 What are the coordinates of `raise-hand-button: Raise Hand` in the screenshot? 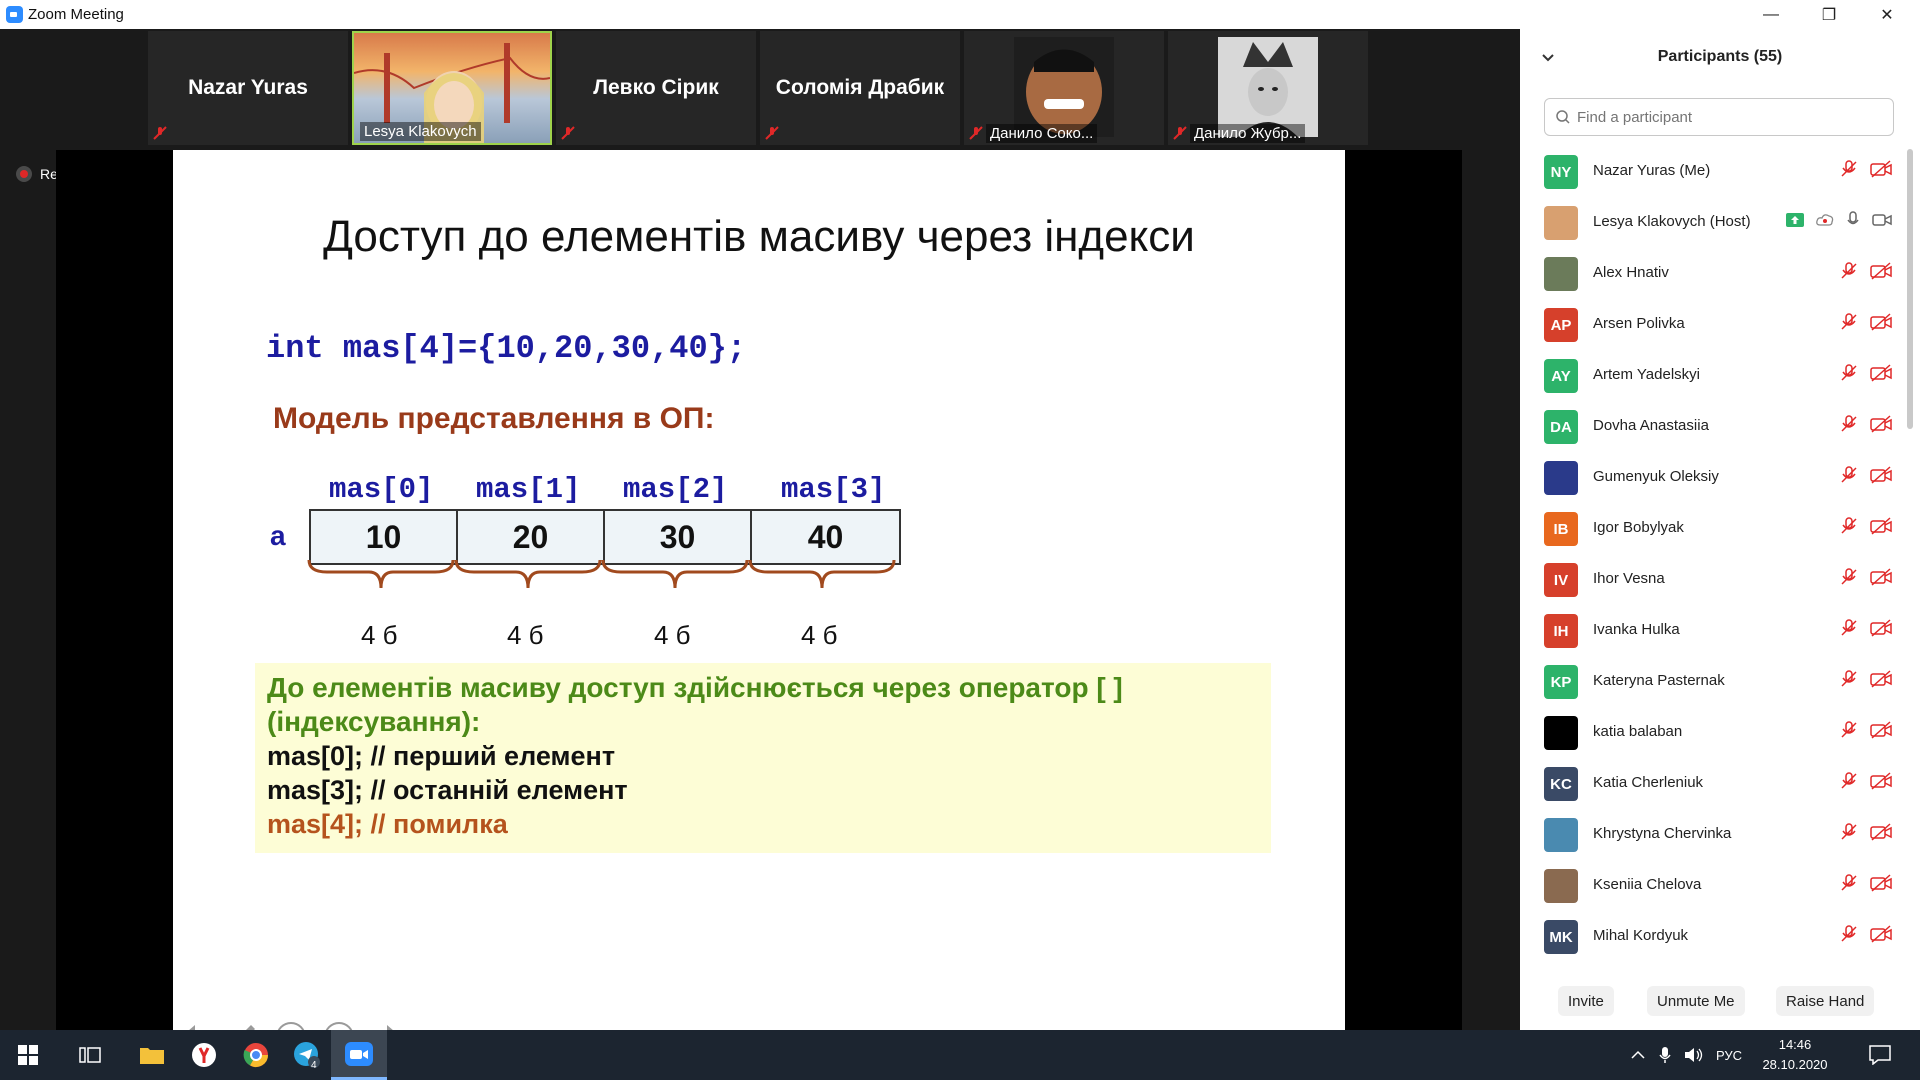 It's located at (1825, 1001).